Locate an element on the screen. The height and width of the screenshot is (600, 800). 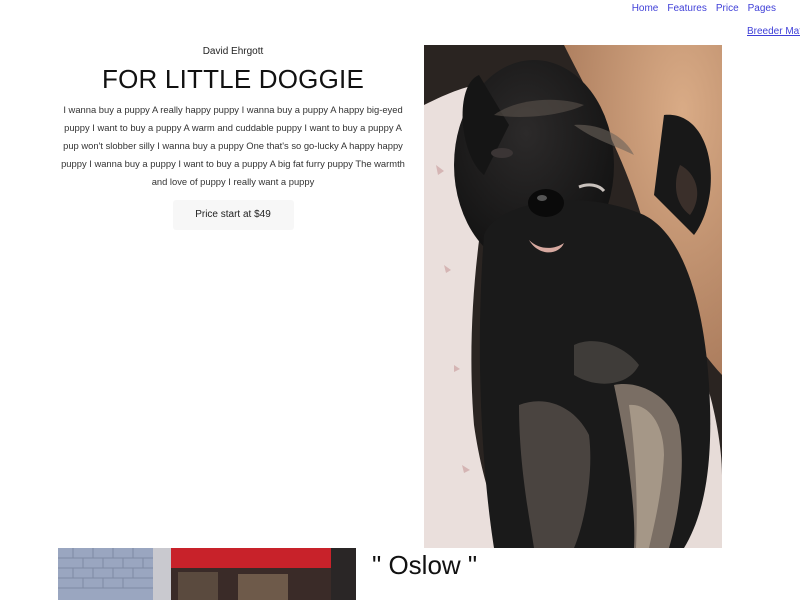
nav-price: Price is located at coordinates (727, 9).